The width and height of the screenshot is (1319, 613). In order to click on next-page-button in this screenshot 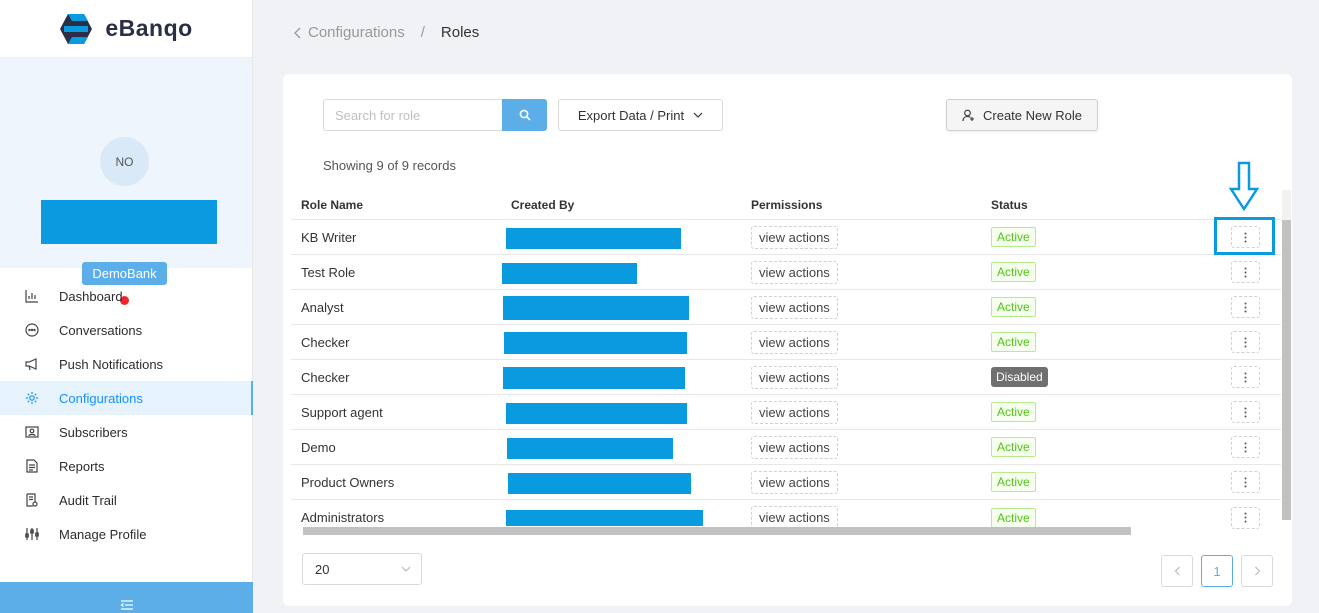, I will do `click(1257, 571)`.